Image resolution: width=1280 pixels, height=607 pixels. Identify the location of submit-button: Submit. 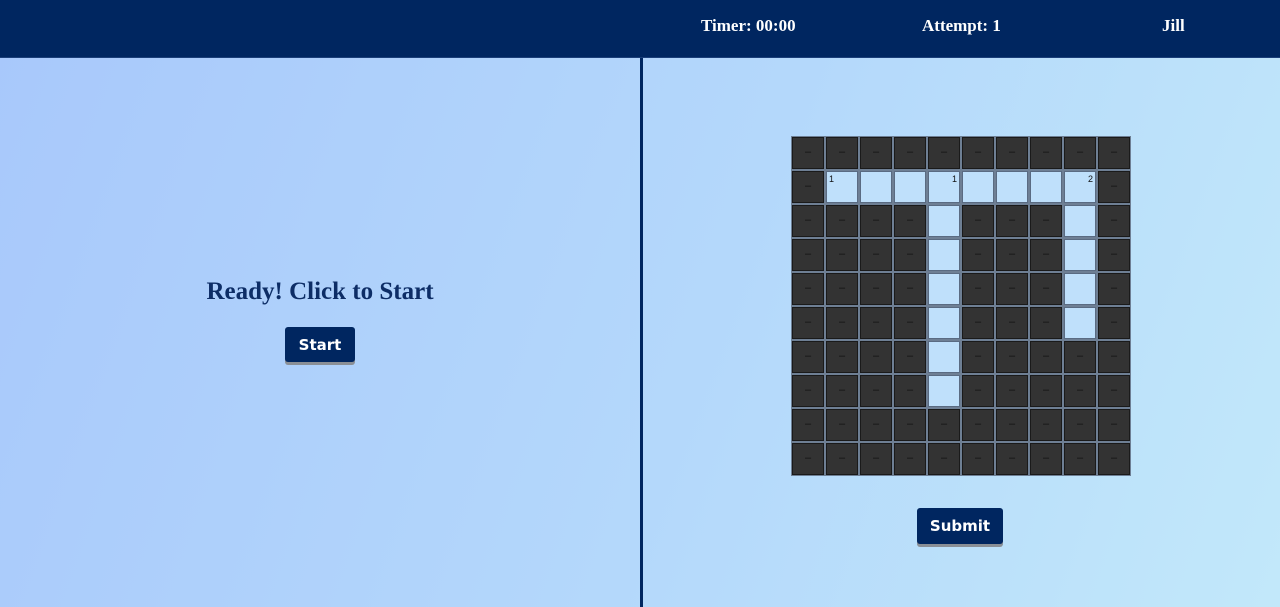
(960, 526).